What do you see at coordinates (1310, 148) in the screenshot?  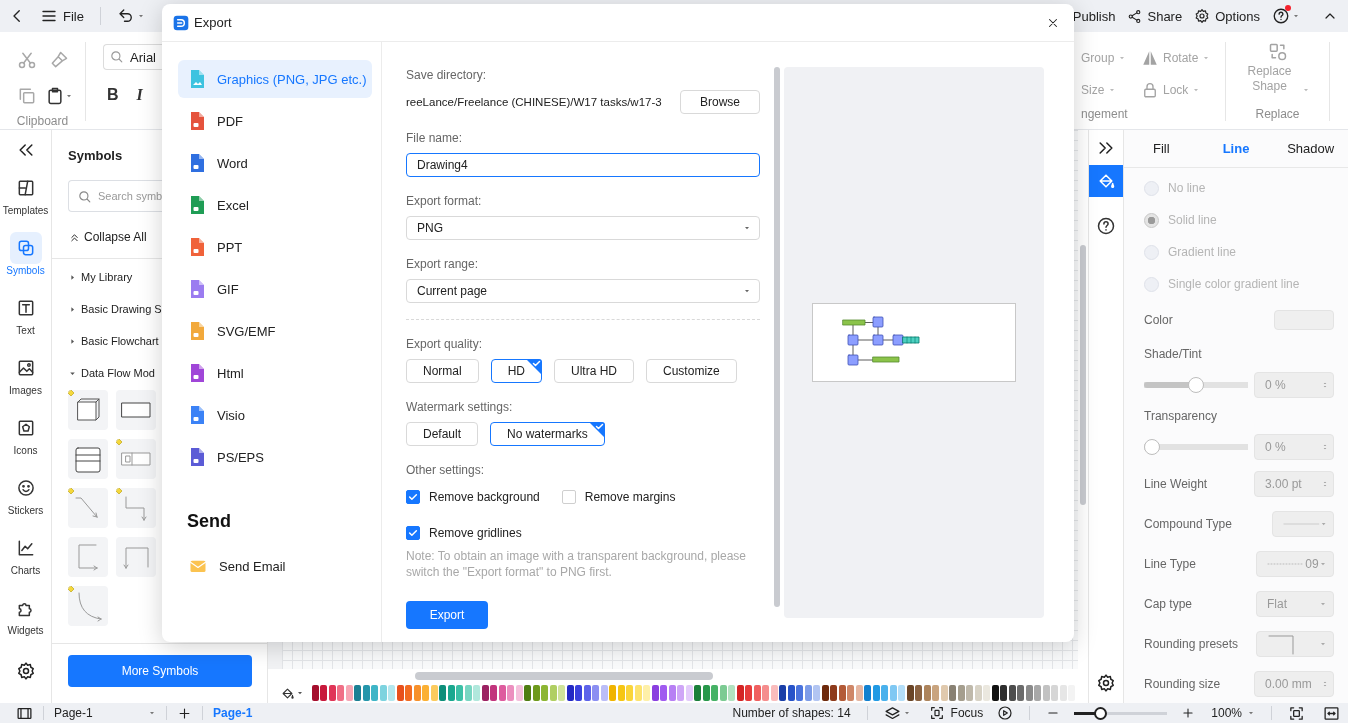 I see `panel-tab: Shadow` at bounding box center [1310, 148].